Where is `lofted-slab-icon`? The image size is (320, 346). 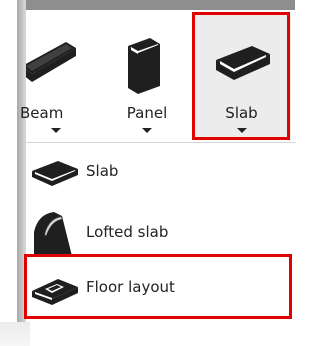 lofted-slab-icon is located at coordinates (55, 234).